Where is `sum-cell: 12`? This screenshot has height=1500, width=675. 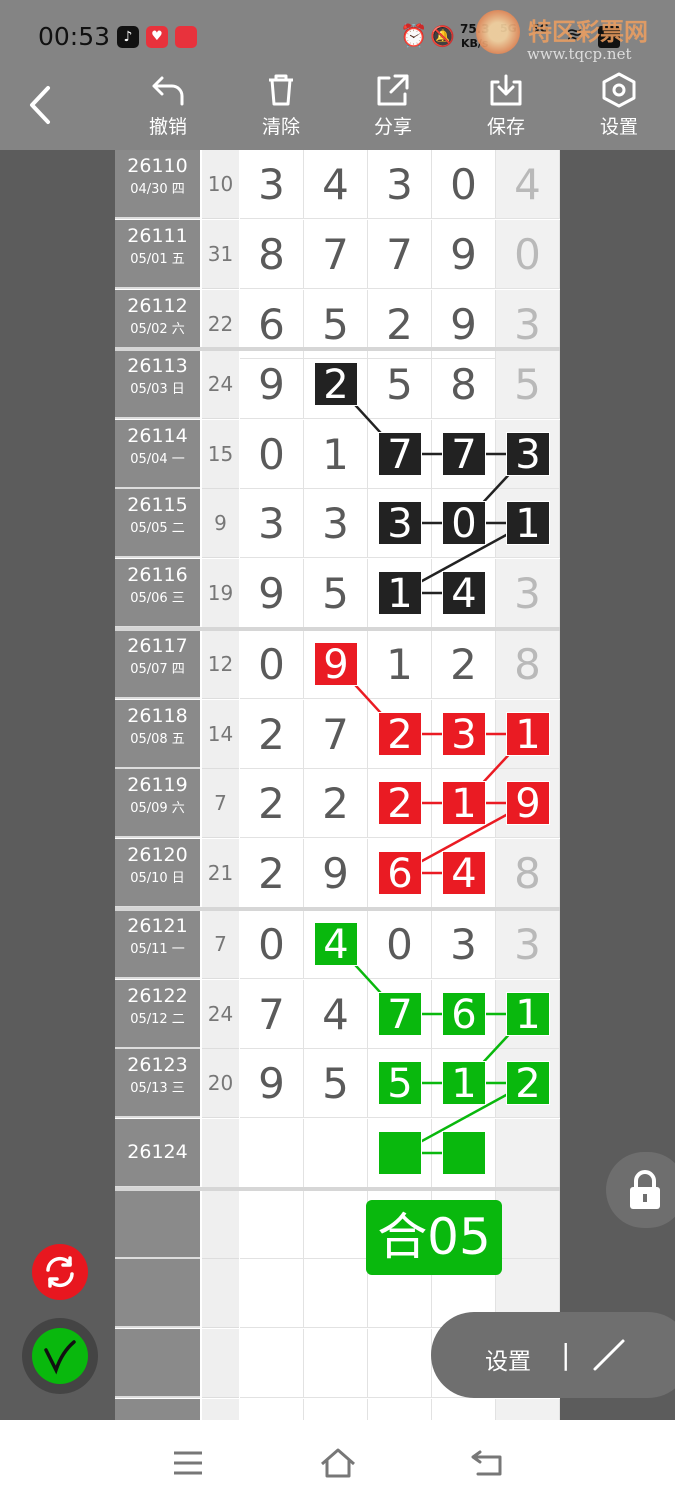
sum-cell: 12 is located at coordinates (220, 664).